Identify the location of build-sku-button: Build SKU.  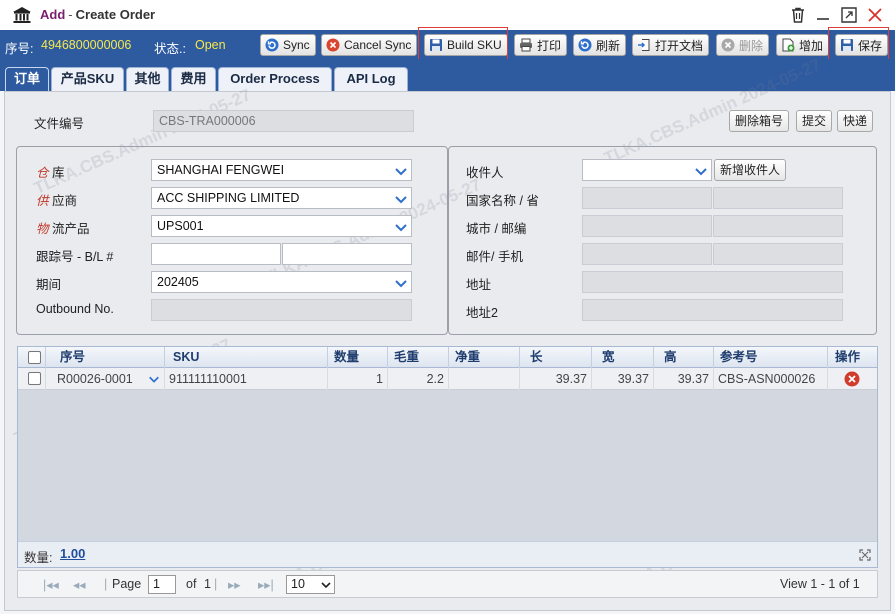
(466, 45).